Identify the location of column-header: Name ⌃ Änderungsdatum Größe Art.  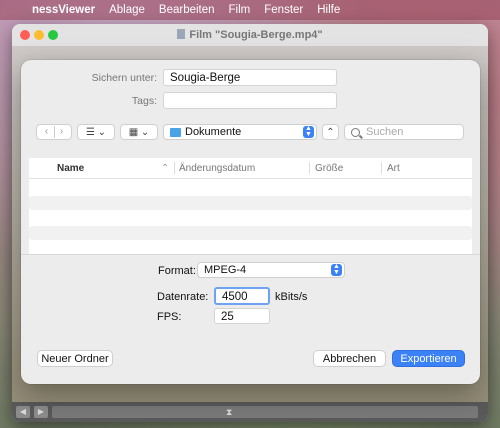
(250, 168).